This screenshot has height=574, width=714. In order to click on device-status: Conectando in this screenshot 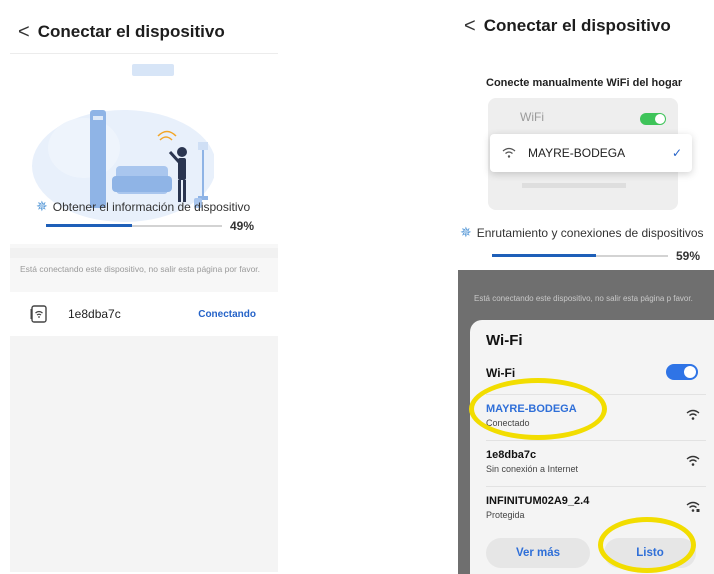, I will do `click(227, 314)`.